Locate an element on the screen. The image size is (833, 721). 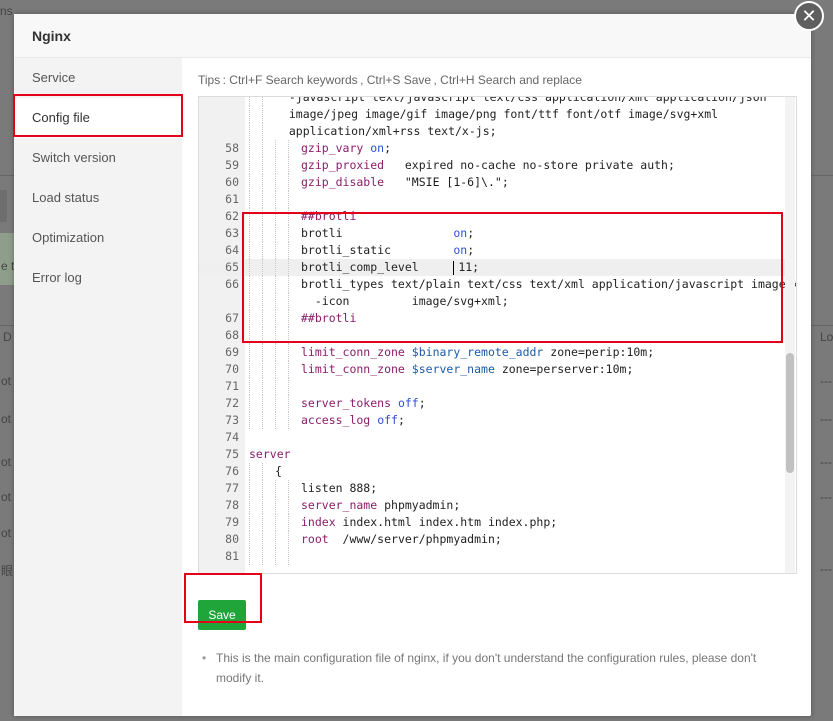
code-line: 68 is located at coordinates (493, 335).